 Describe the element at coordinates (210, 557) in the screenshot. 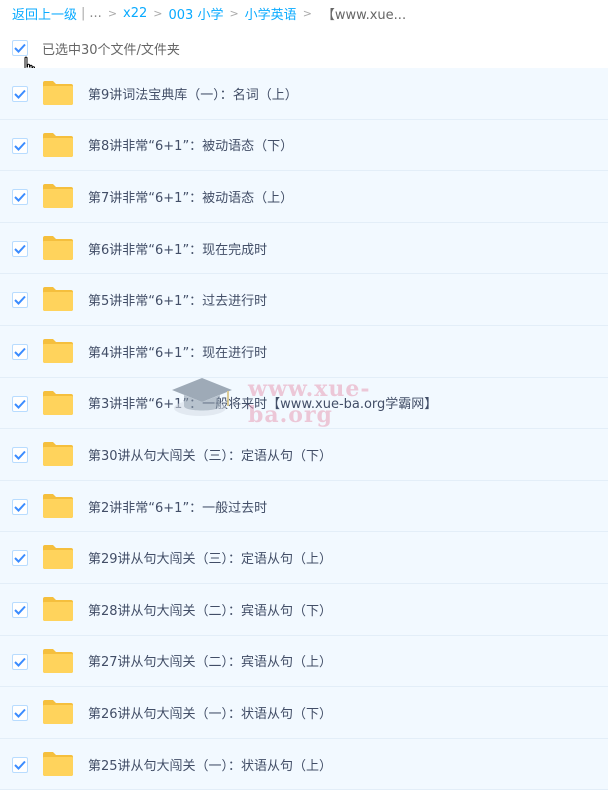

I see `file-name: 第29讲从句大闯关（三）：定语从句（上）` at that location.